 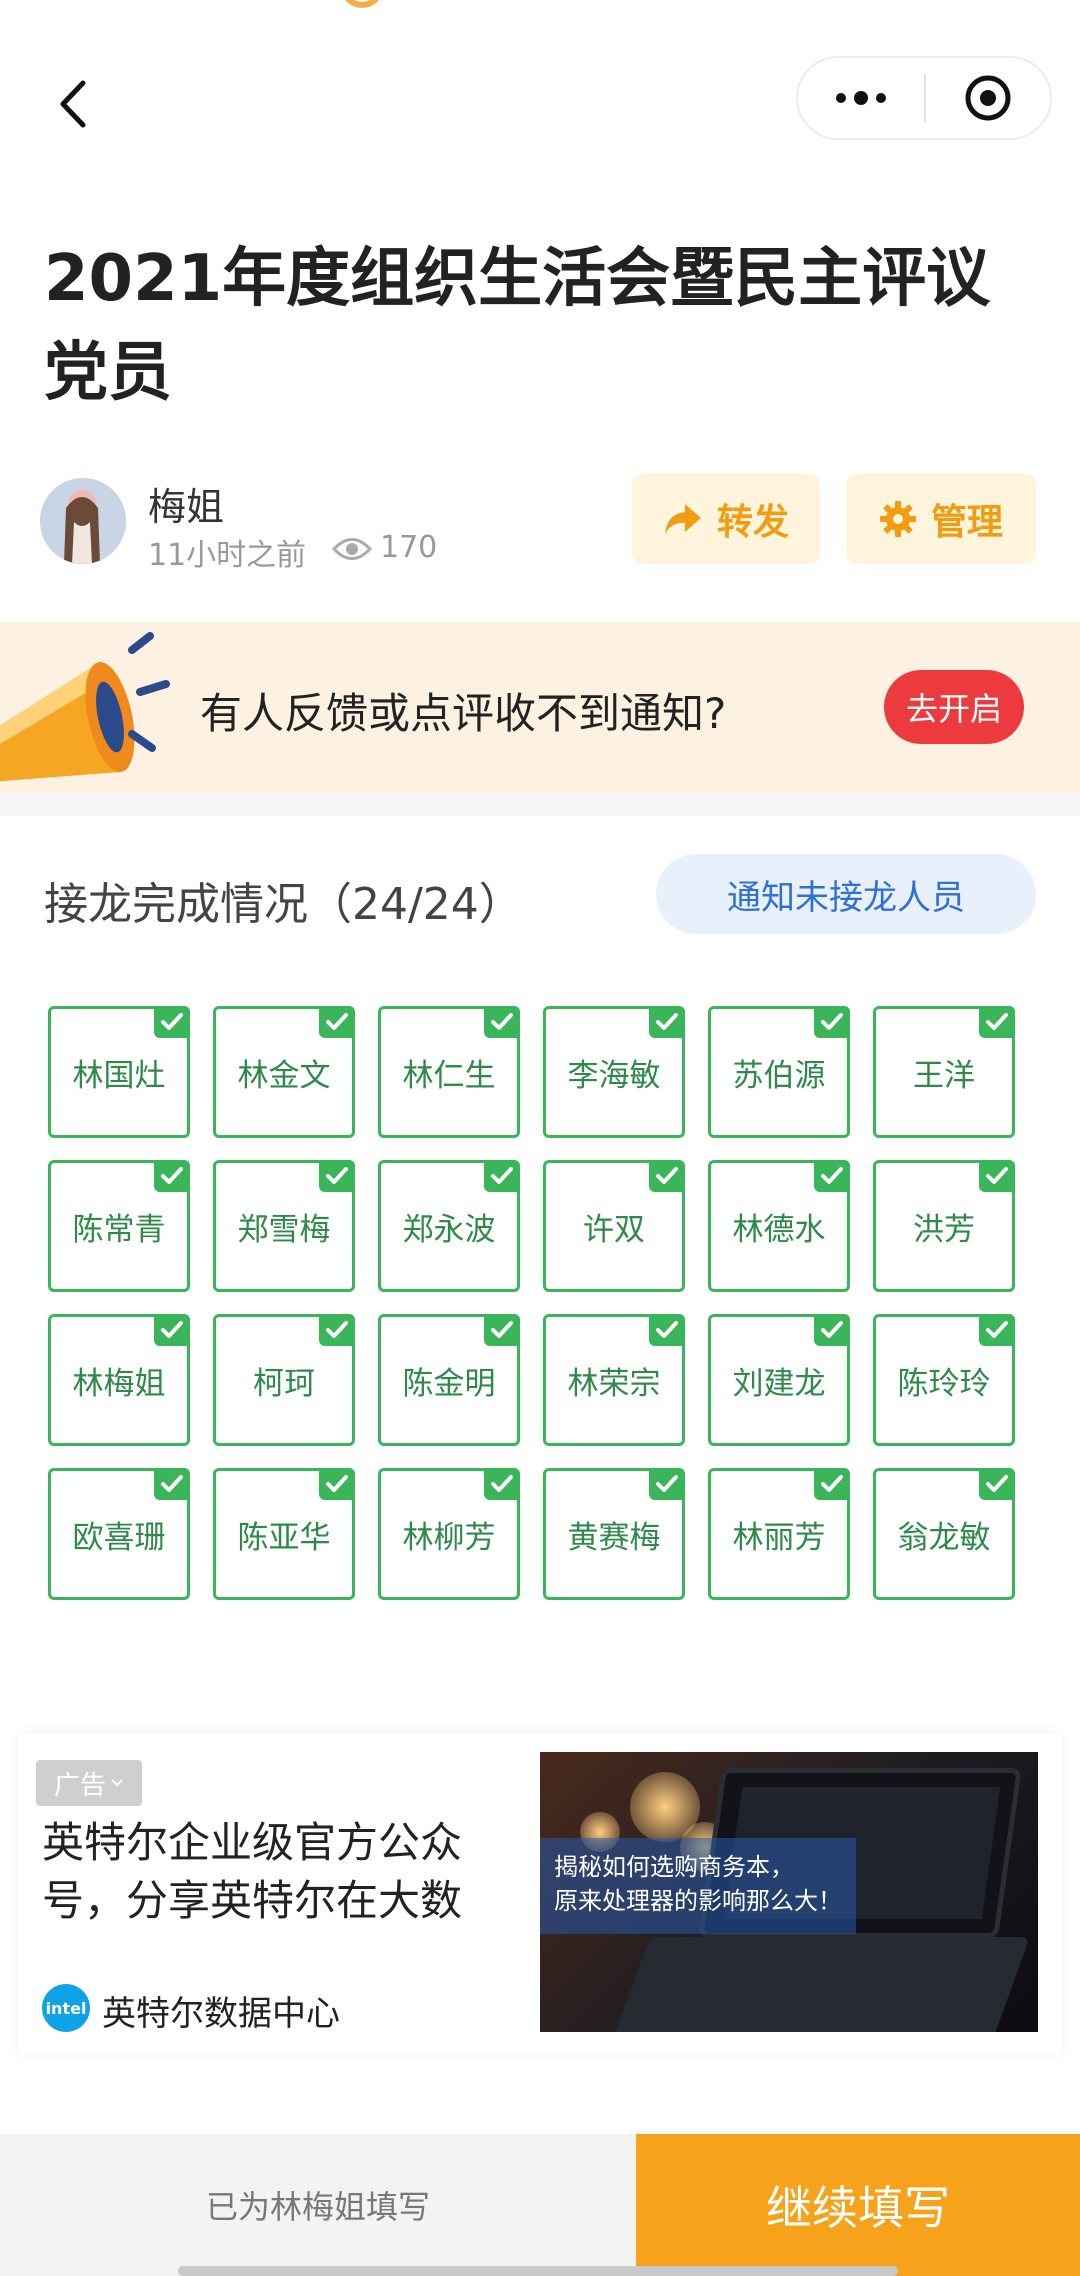 What do you see at coordinates (944, 1229) in the screenshot?
I see `participant-name: 洪芳` at bounding box center [944, 1229].